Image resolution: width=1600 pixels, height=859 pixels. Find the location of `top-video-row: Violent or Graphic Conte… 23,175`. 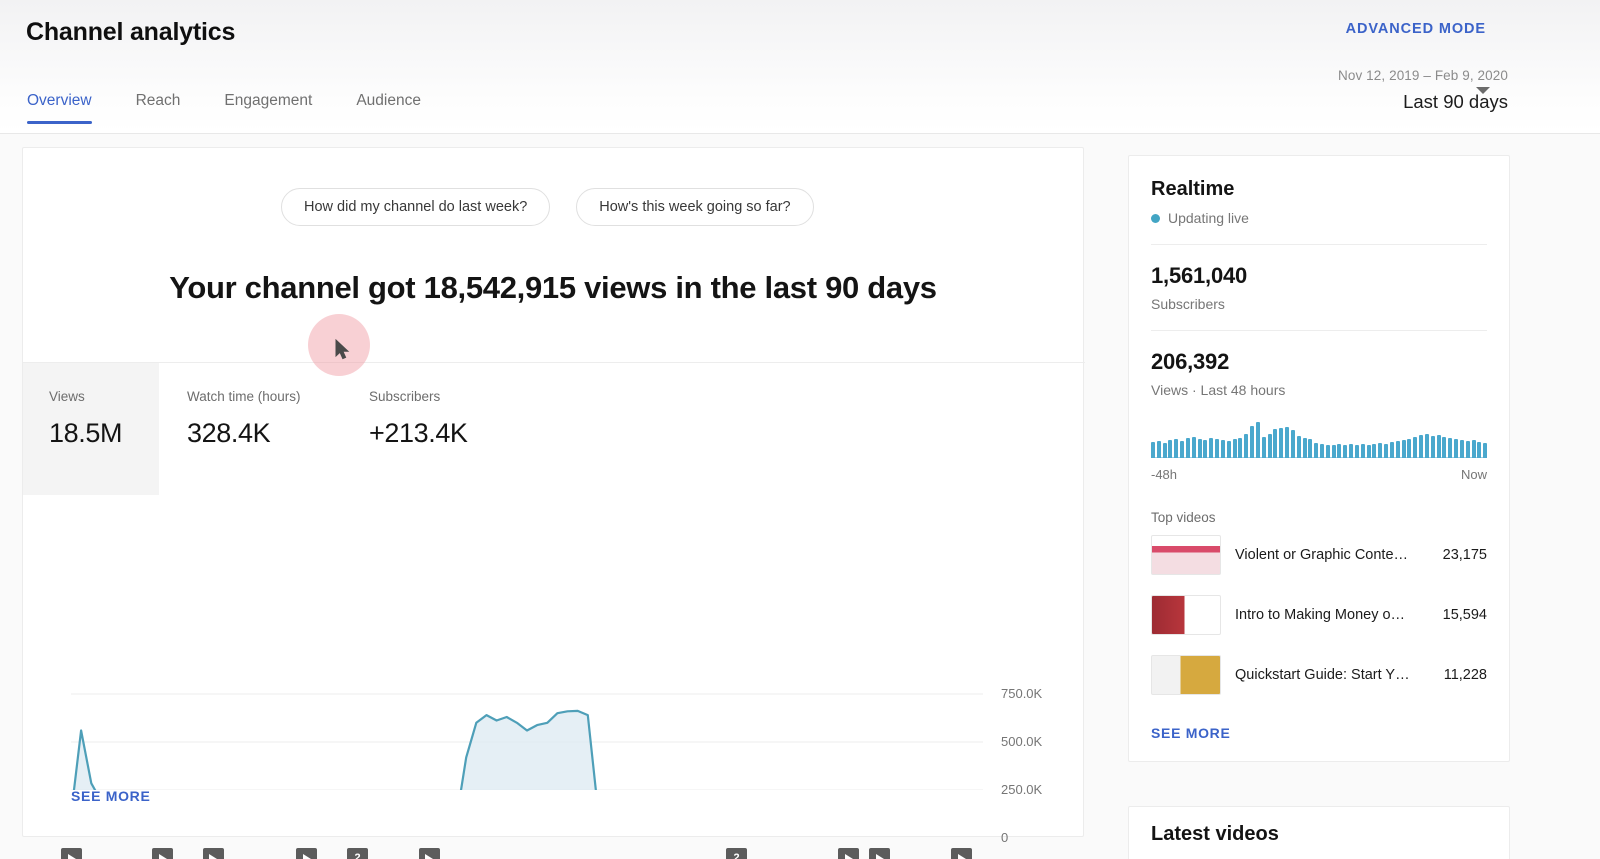

top-video-row: Violent or Graphic Conte… 23,175 is located at coordinates (1319, 555).